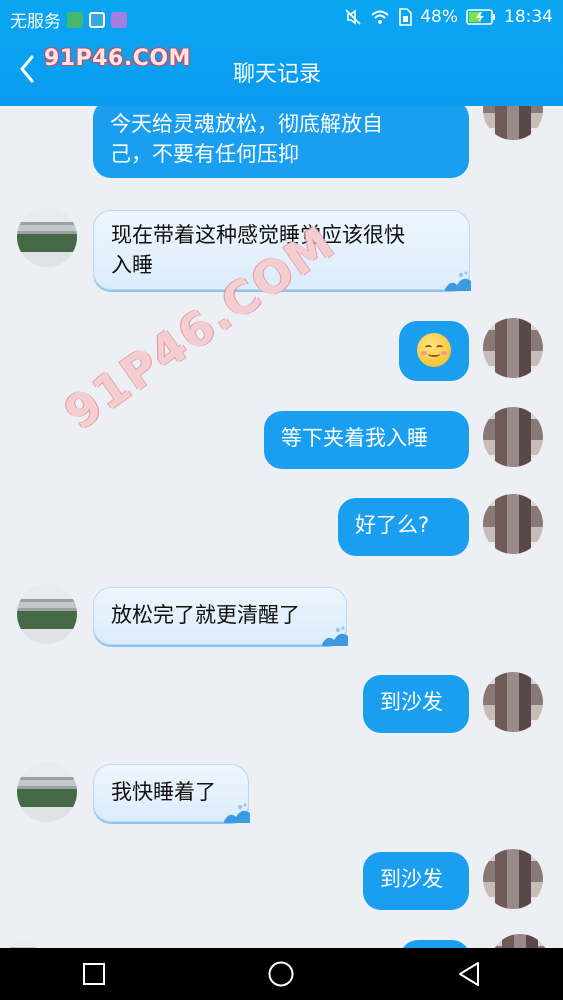  What do you see at coordinates (119, 19) in the screenshot?
I see `gallery-notification-icon` at bounding box center [119, 19].